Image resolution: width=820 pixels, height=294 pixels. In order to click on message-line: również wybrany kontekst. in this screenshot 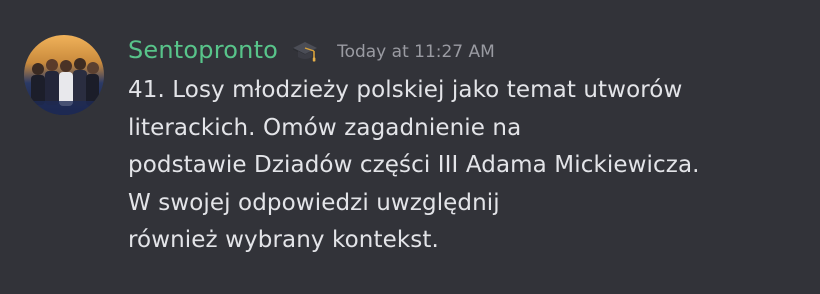, I will do `click(283, 240)`.